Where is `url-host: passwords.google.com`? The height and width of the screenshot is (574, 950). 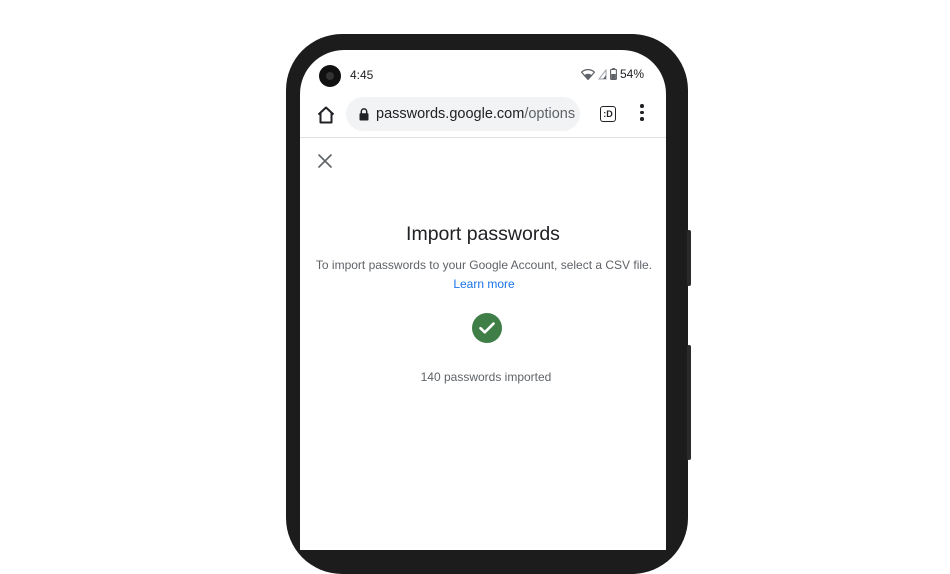 url-host: passwords.google.com is located at coordinates (450, 114).